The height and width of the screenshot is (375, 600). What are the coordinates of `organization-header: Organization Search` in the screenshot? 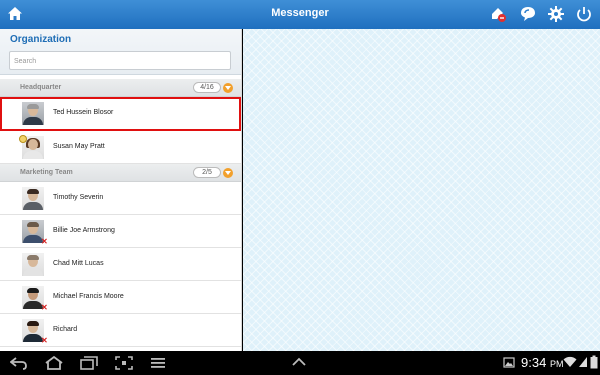 It's located at (120, 52).